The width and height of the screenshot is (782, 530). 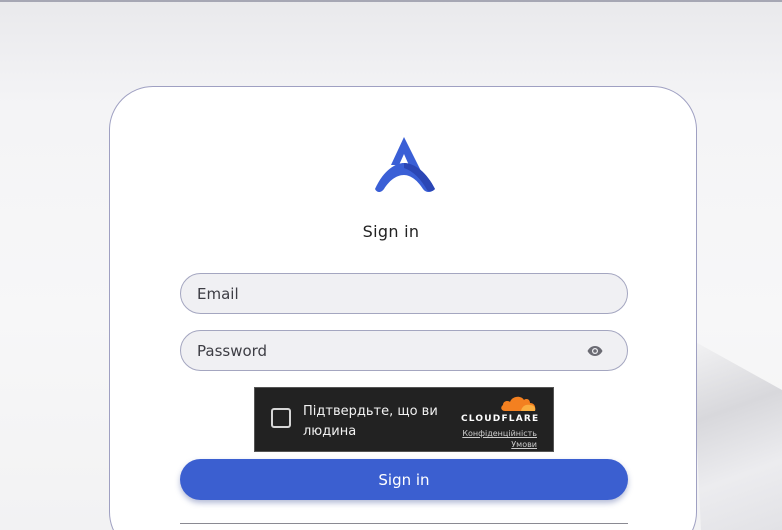 I want to click on sign-in-button: Sign in, so click(x=404, y=479).